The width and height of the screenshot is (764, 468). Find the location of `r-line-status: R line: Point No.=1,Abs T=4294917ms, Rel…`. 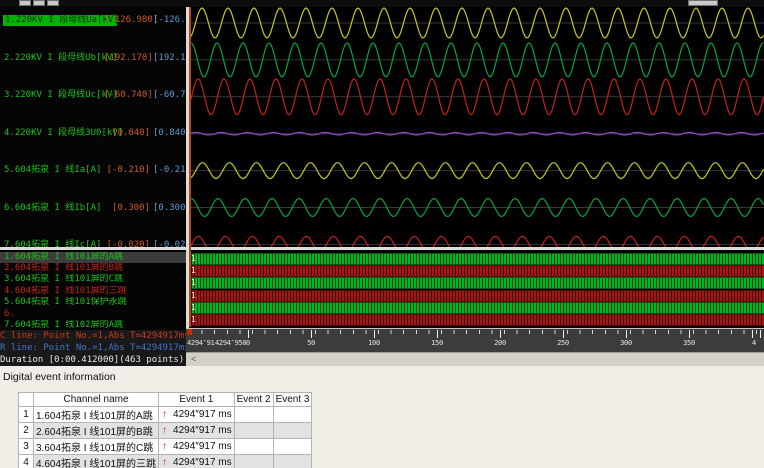

r-line-status: R line: Point No.=1,Abs T=4294917ms, Rel… is located at coordinates (93, 348).